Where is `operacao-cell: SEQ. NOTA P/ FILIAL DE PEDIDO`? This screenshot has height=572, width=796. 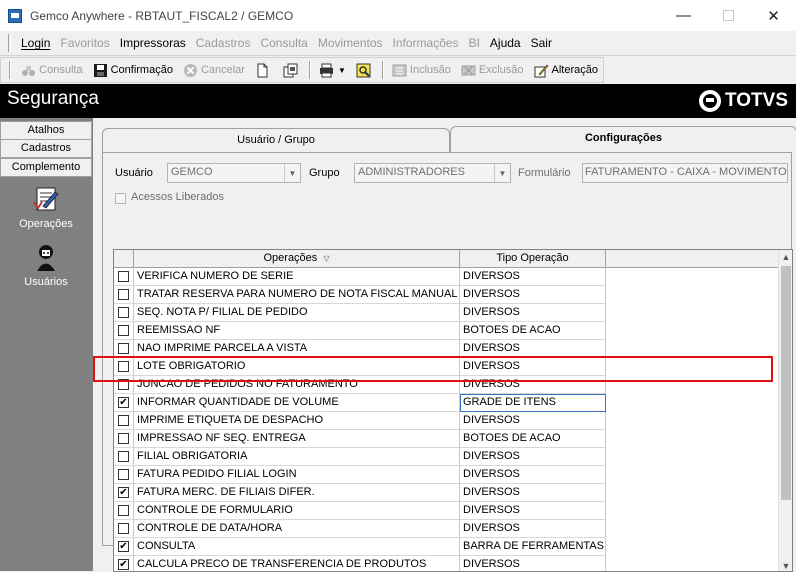
operacao-cell: SEQ. NOTA P/ FILIAL DE PEDIDO is located at coordinates (297, 313).